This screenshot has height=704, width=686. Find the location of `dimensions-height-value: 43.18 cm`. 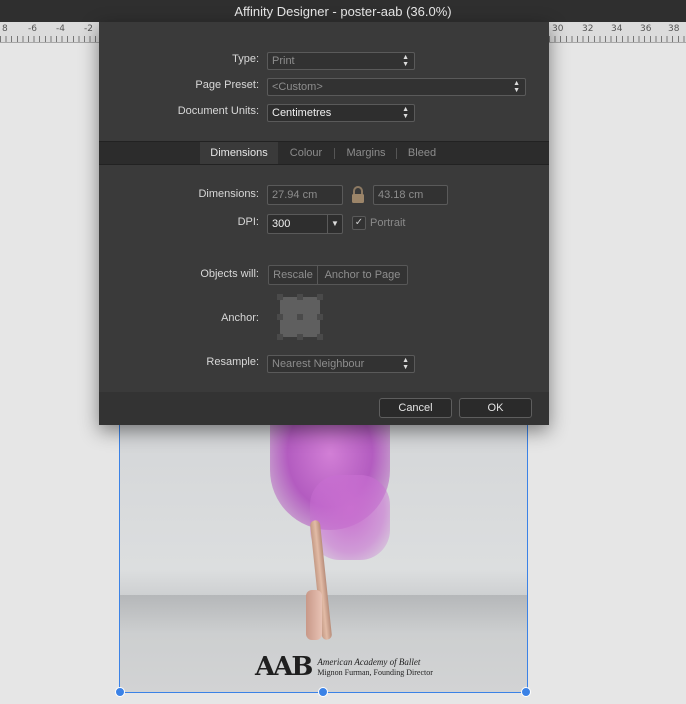

dimensions-height-value: 43.18 cm is located at coordinates (401, 195).